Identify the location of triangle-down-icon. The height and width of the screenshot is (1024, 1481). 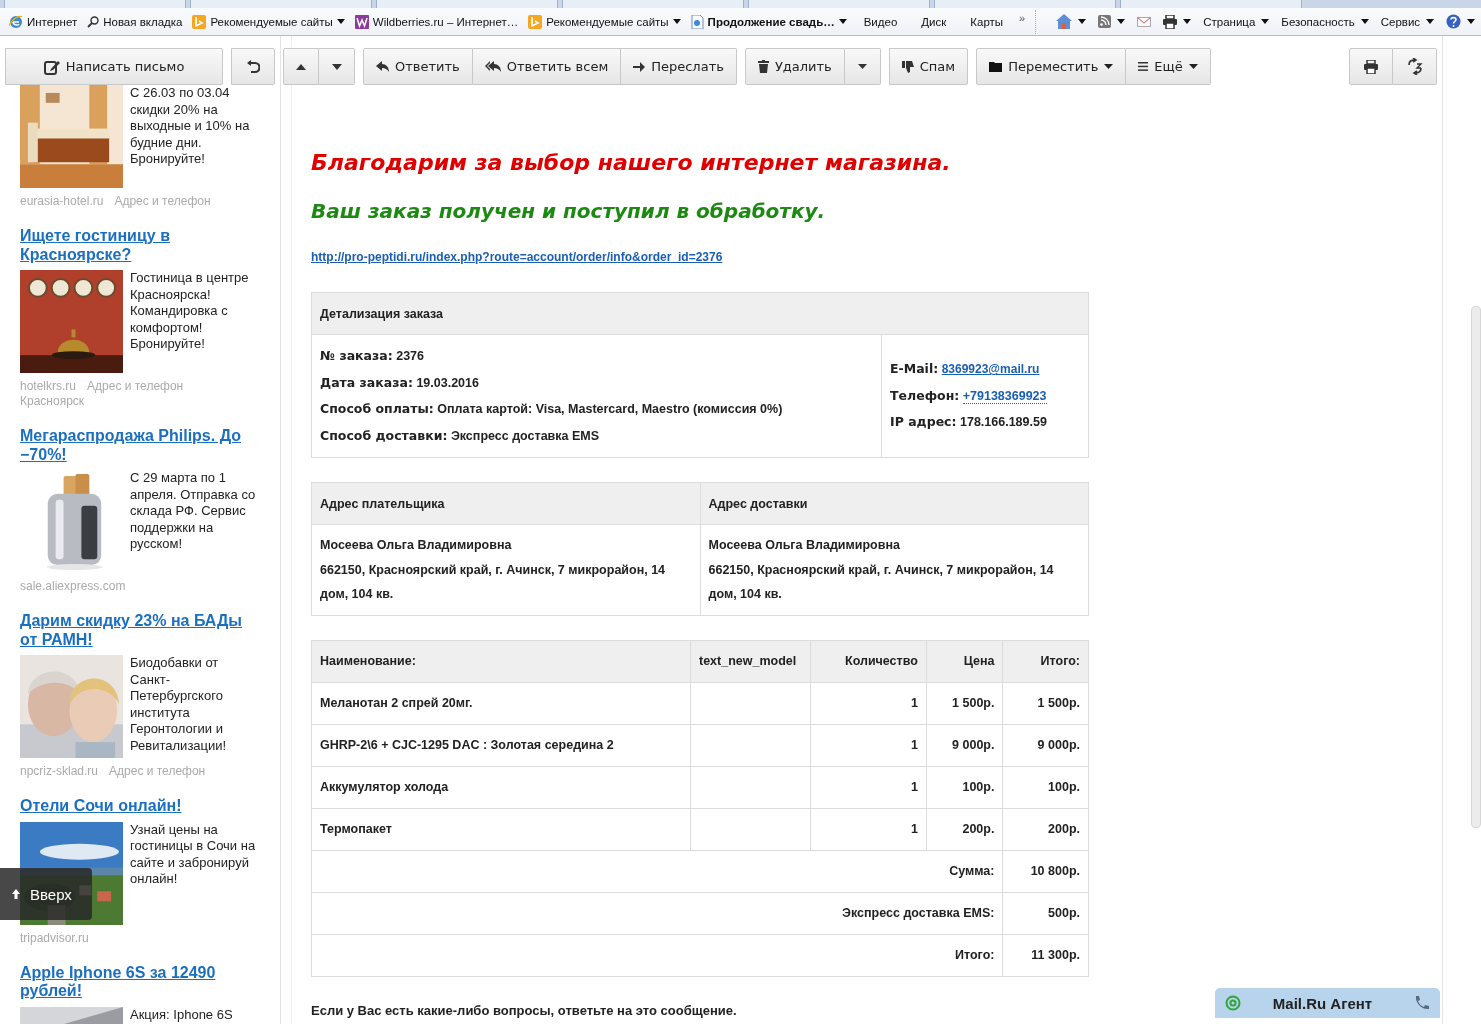
(336, 66).